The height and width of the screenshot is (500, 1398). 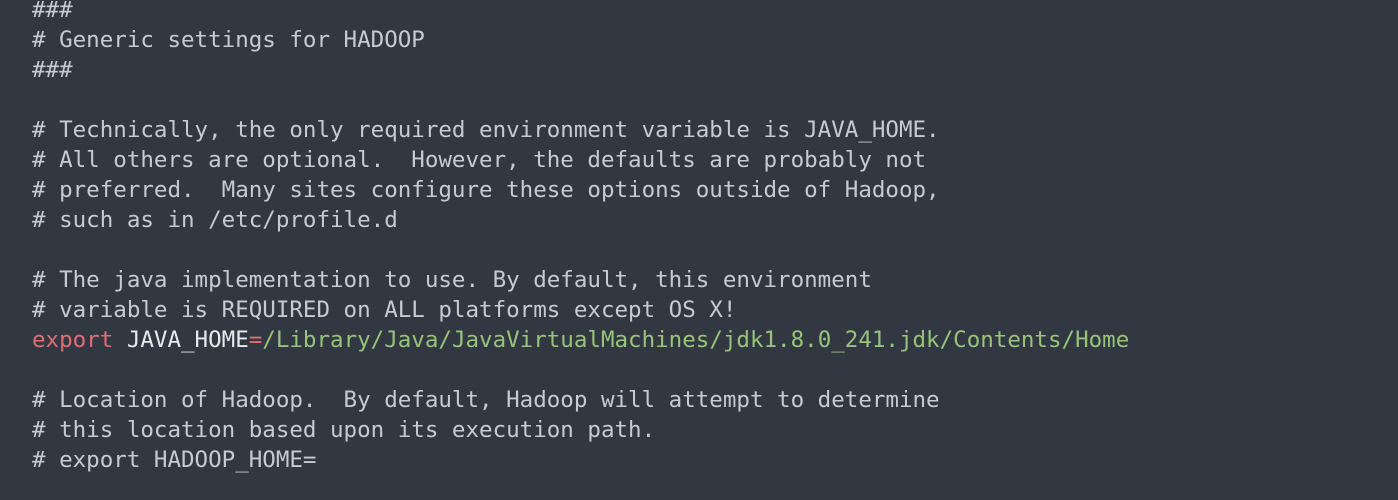 I want to click on code-line-1: ###, so click(x=52, y=11).